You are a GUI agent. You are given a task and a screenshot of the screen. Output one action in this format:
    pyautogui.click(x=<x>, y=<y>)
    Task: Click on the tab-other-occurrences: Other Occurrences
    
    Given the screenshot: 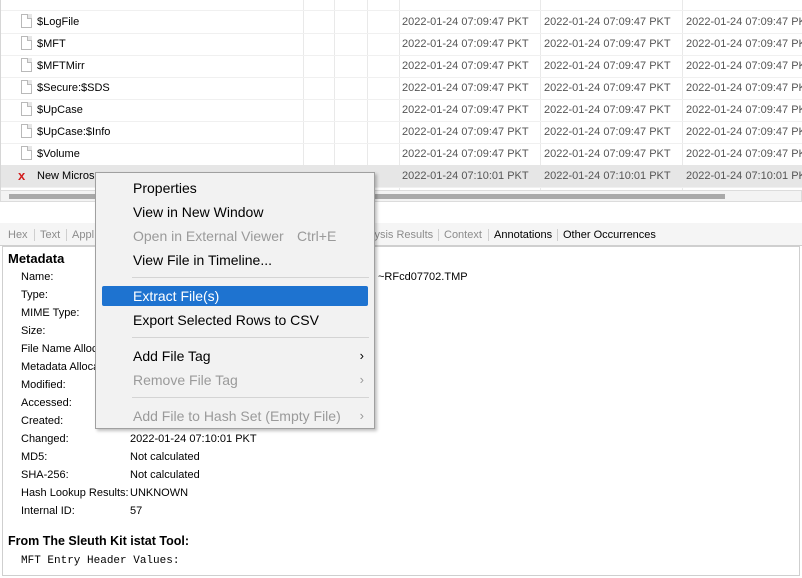 What is the action you would take?
    pyautogui.click(x=609, y=235)
    